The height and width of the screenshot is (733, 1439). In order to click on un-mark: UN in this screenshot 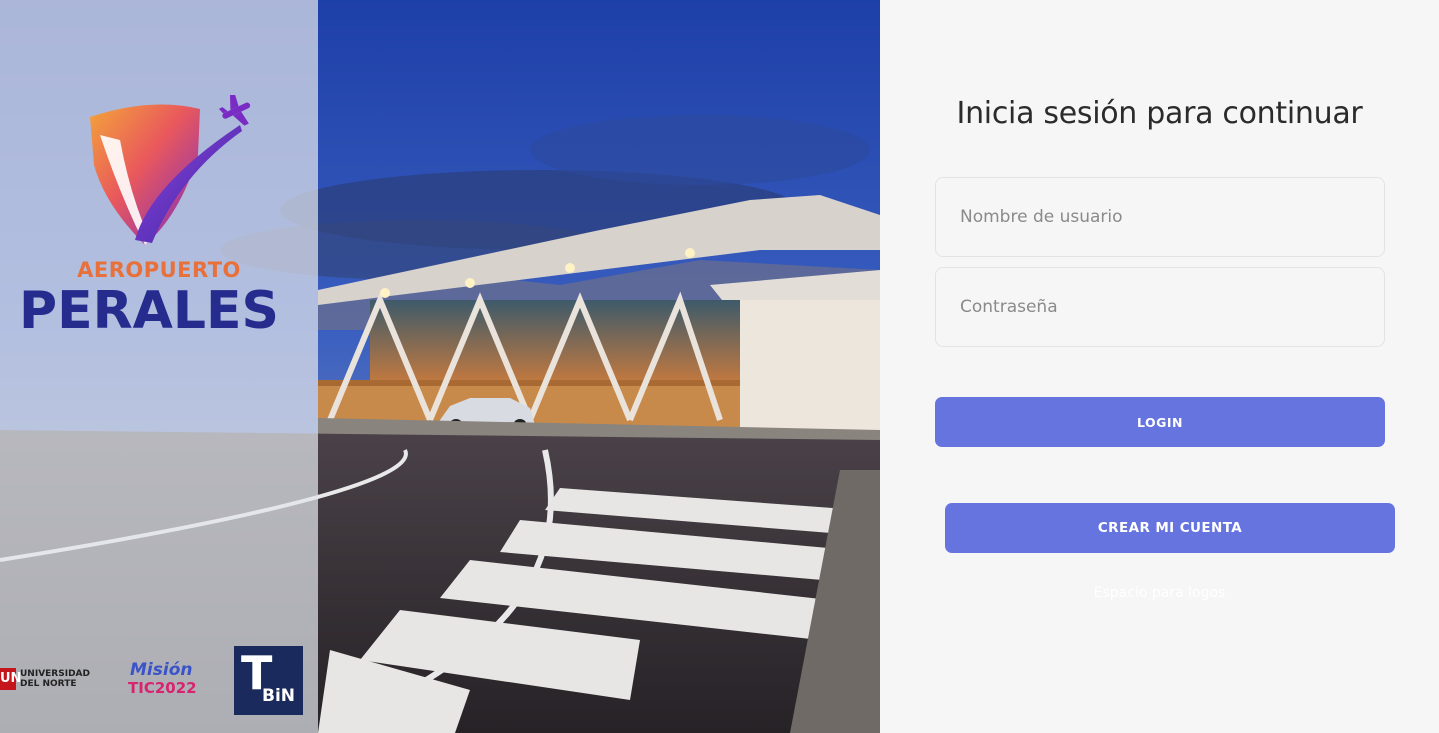, I will do `click(10, 679)`.